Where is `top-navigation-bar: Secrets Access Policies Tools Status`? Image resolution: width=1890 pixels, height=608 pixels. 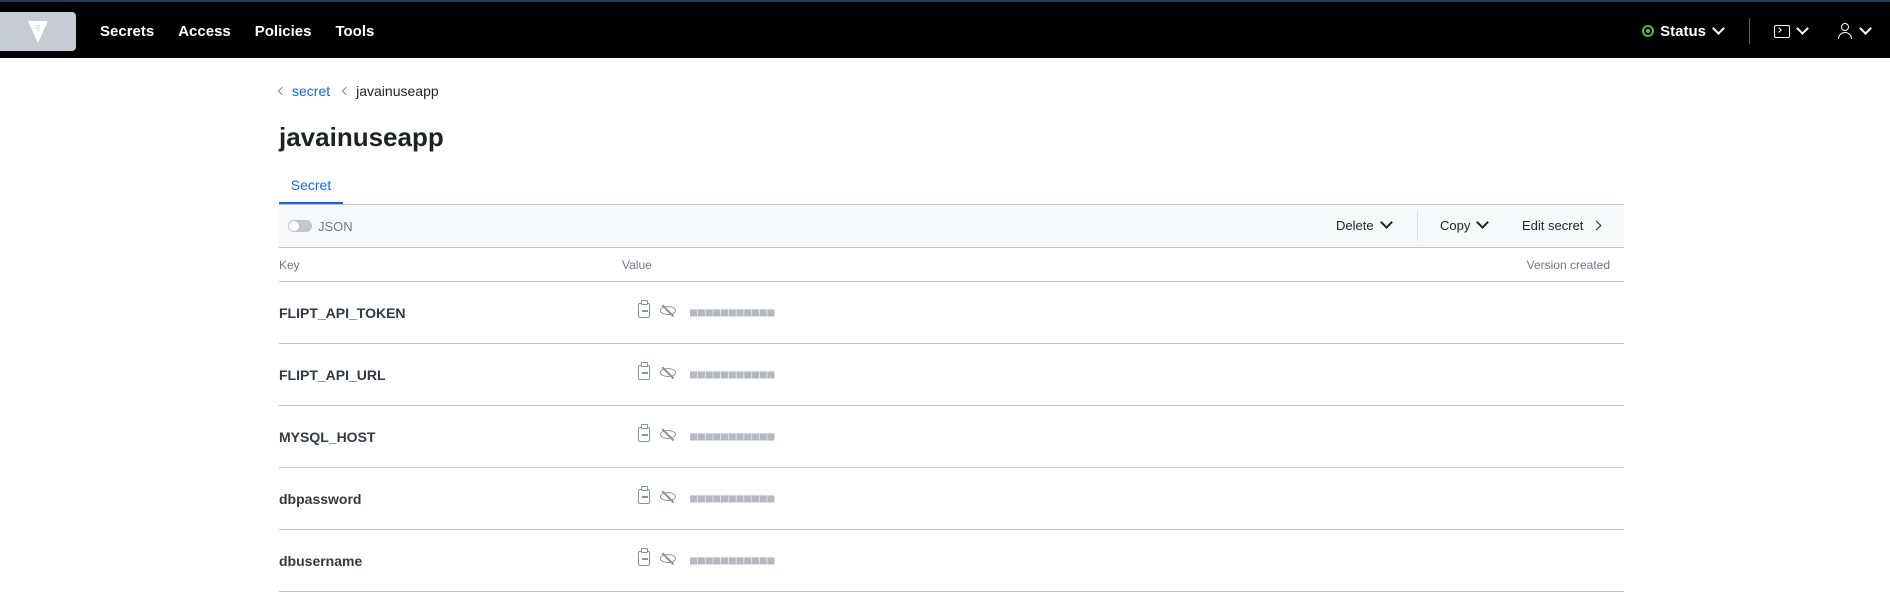 top-navigation-bar: Secrets Access Policies Tools Status is located at coordinates (945, 29).